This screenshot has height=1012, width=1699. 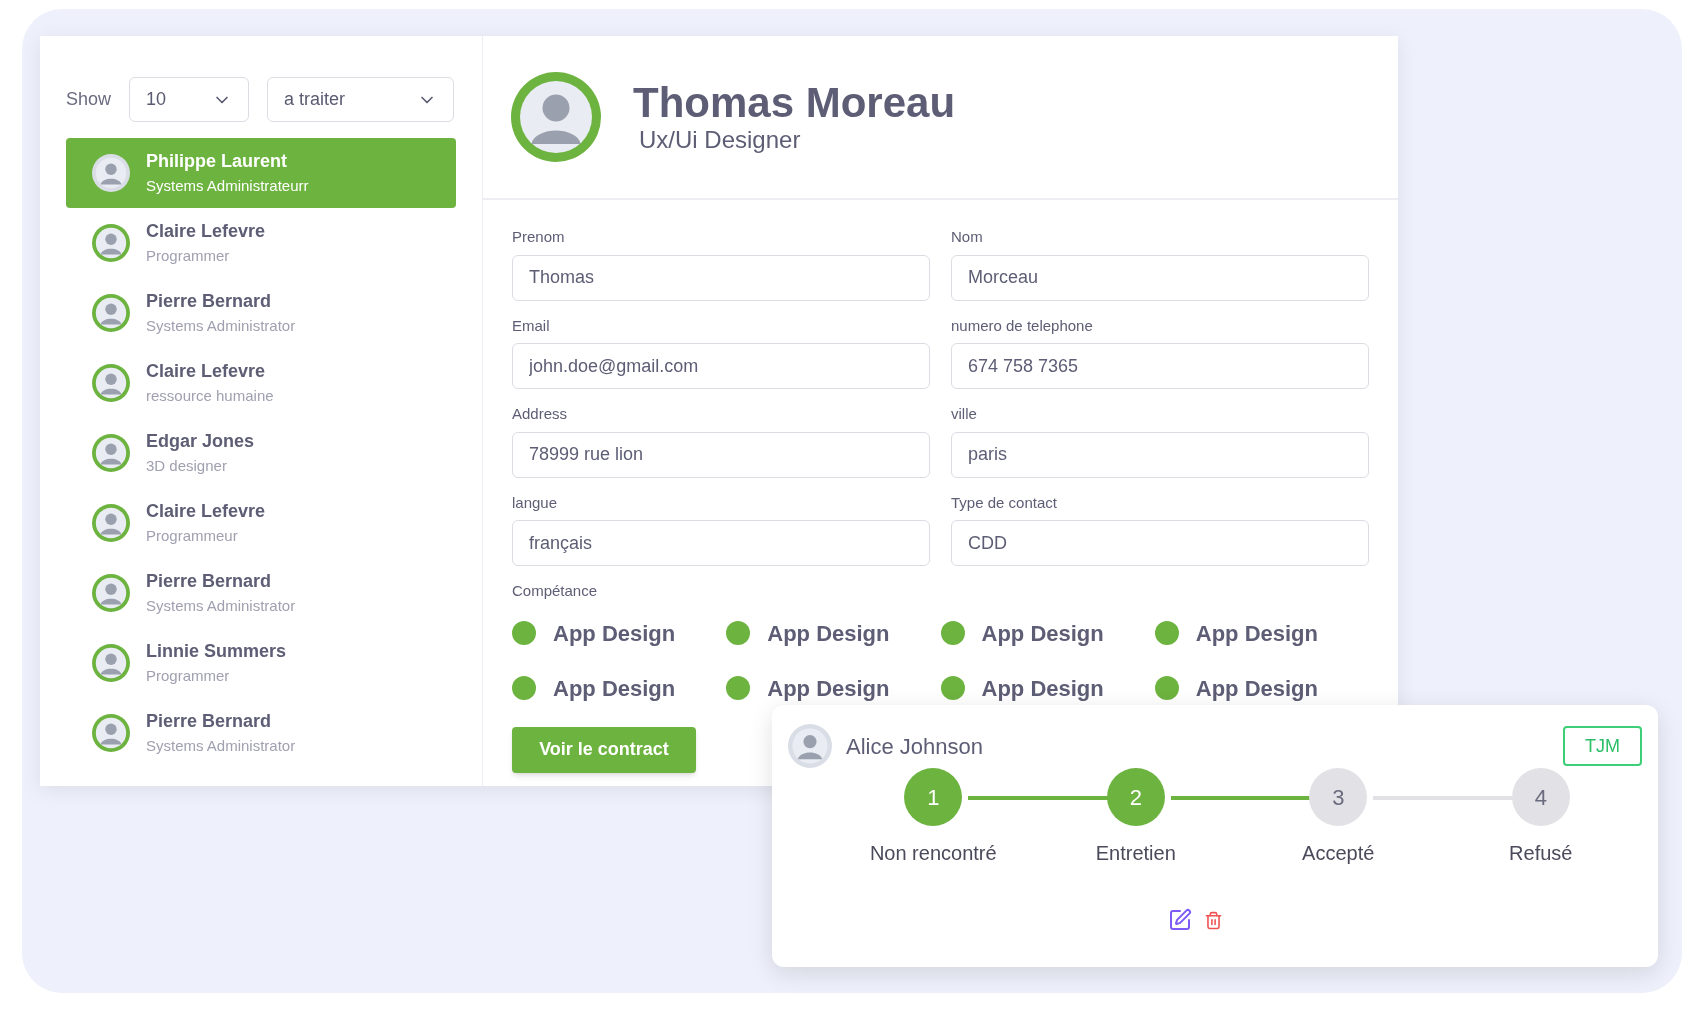 What do you see at coordinates (794, 103) in the screenshot?
I see `profile-name: Thomas Moreau` at bounding box center [794, 103].